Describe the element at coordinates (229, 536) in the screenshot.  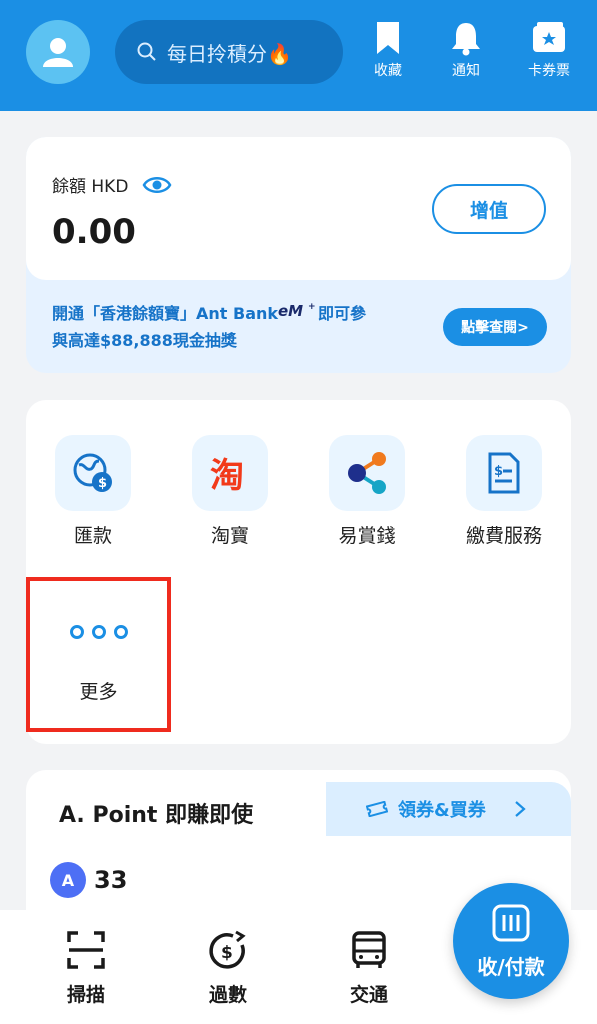
I see `service-label: 淘寶` at that location.